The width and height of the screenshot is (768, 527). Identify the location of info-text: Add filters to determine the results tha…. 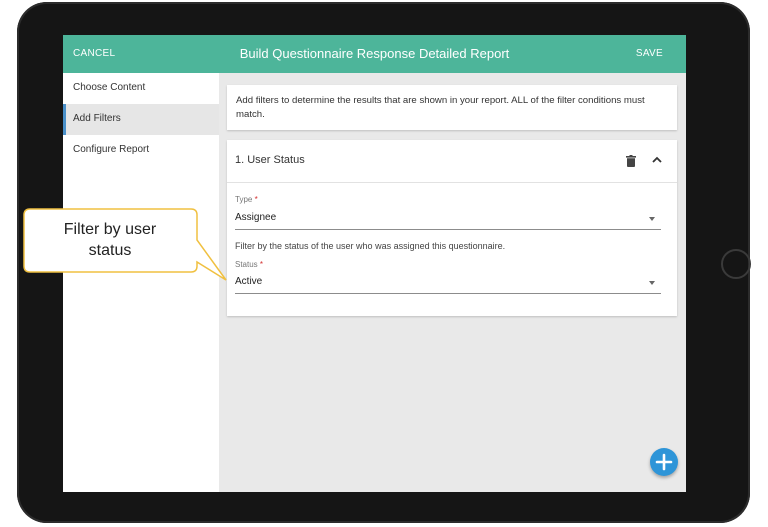
(440, 107).